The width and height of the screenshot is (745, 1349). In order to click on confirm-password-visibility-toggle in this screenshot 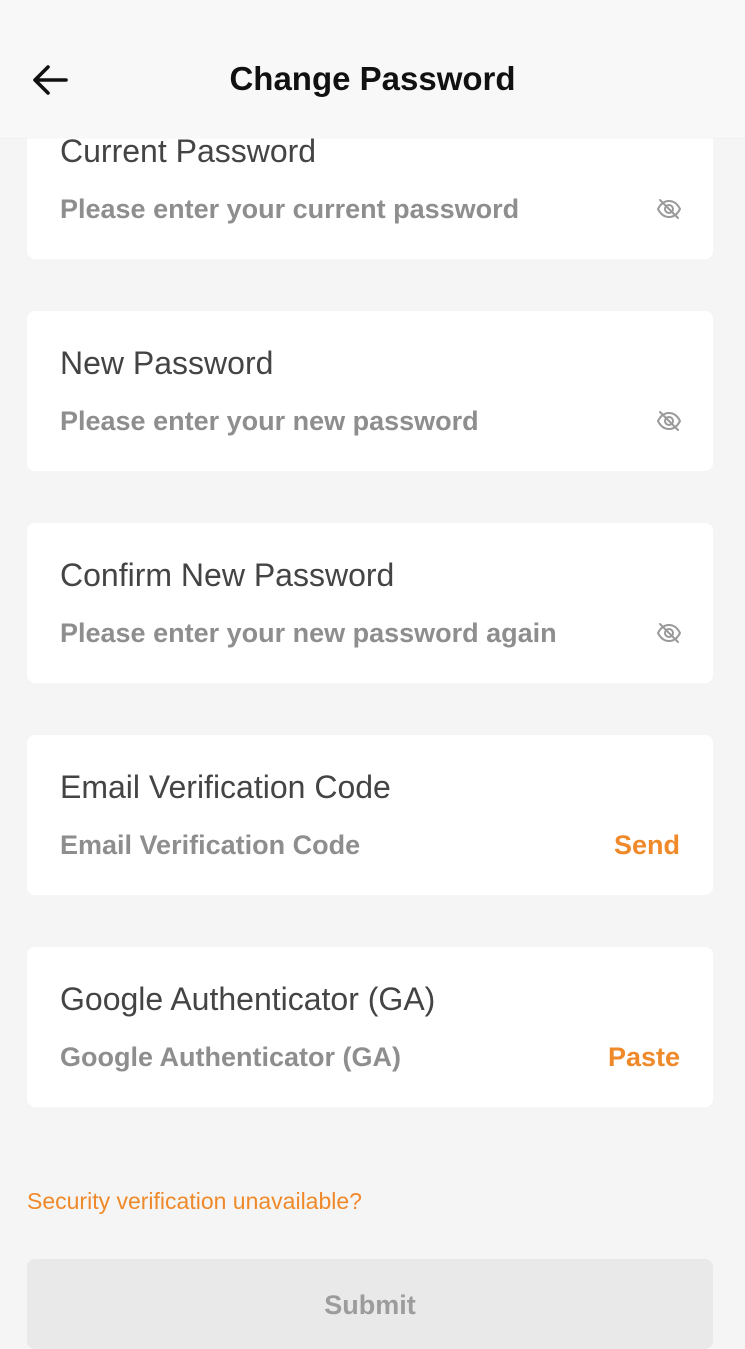, I will do `click(669, 633)`.